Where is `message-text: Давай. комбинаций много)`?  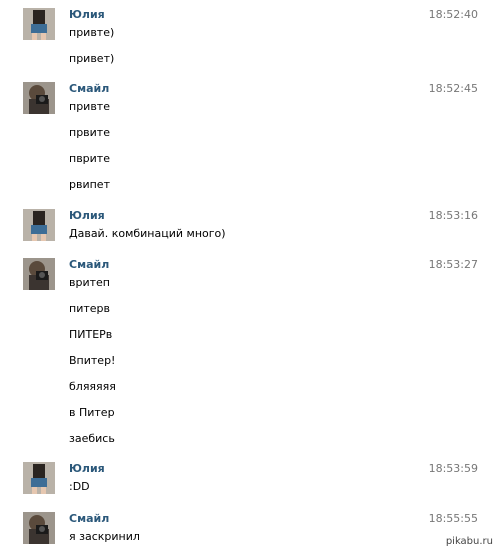 message-text: Давай. комбинаций много) is located at coordinates (147, 233).